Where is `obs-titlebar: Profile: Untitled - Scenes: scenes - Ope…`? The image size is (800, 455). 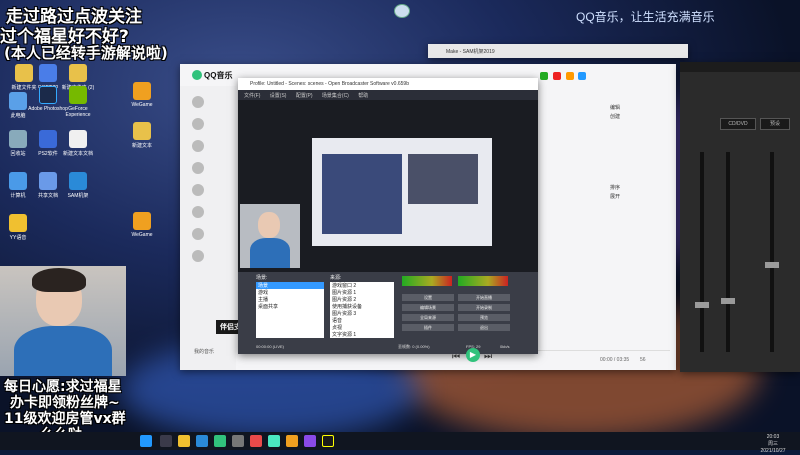
obs-titlebar: Profile: Untitled - Scenes: scenes - Ope… is located at coordinates (388, 84).